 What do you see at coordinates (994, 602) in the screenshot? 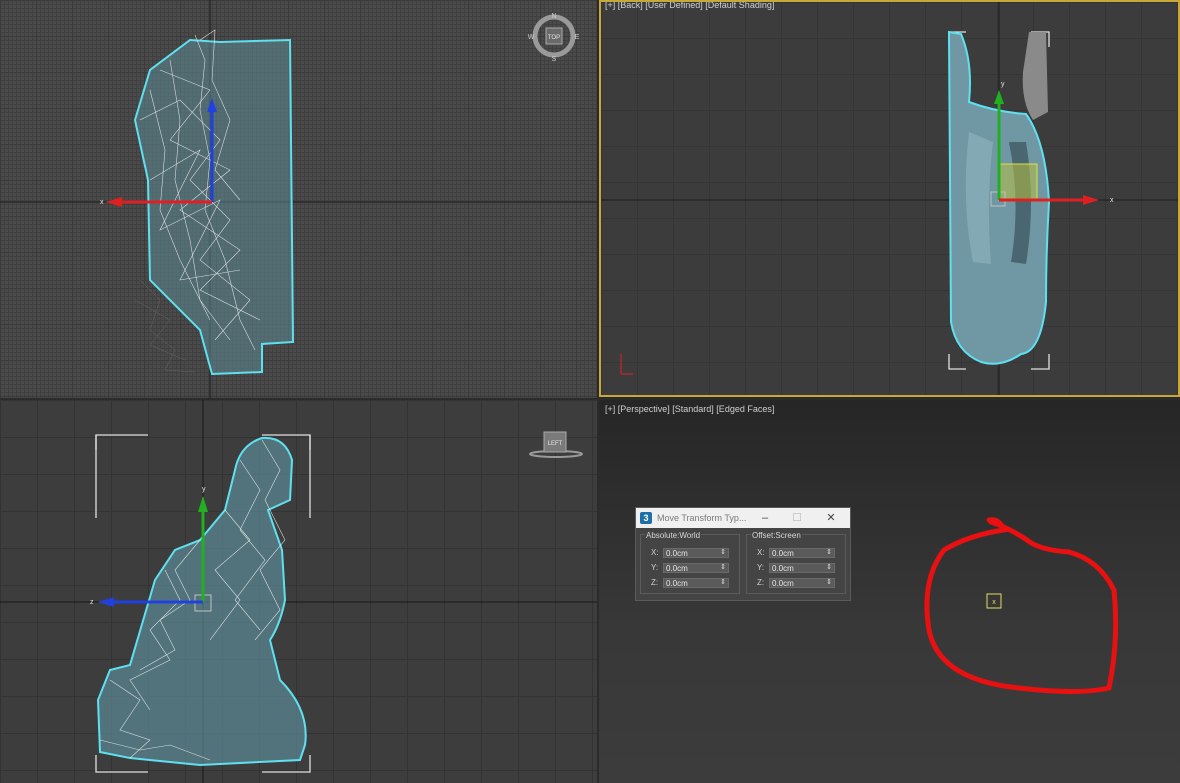
I see `pivot-axis-label: x` at bounding box center [994, 602].